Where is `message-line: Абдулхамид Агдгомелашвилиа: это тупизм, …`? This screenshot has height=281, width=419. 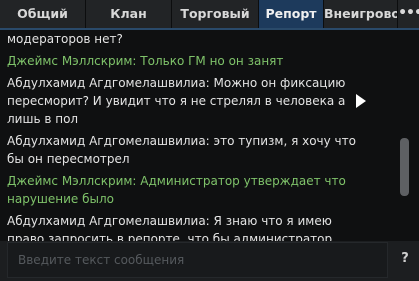
message-line: Абдулхамид Агдгомелашвилиа: это тупизм, … is located at coordinates (181, 141).